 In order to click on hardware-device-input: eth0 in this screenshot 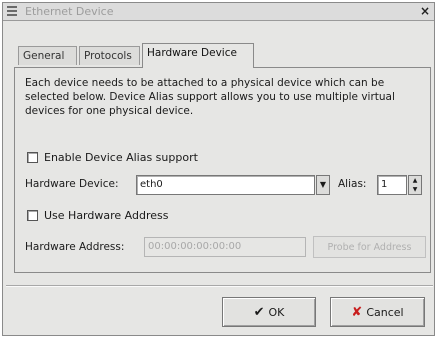, I will do `click(225, 185)`.